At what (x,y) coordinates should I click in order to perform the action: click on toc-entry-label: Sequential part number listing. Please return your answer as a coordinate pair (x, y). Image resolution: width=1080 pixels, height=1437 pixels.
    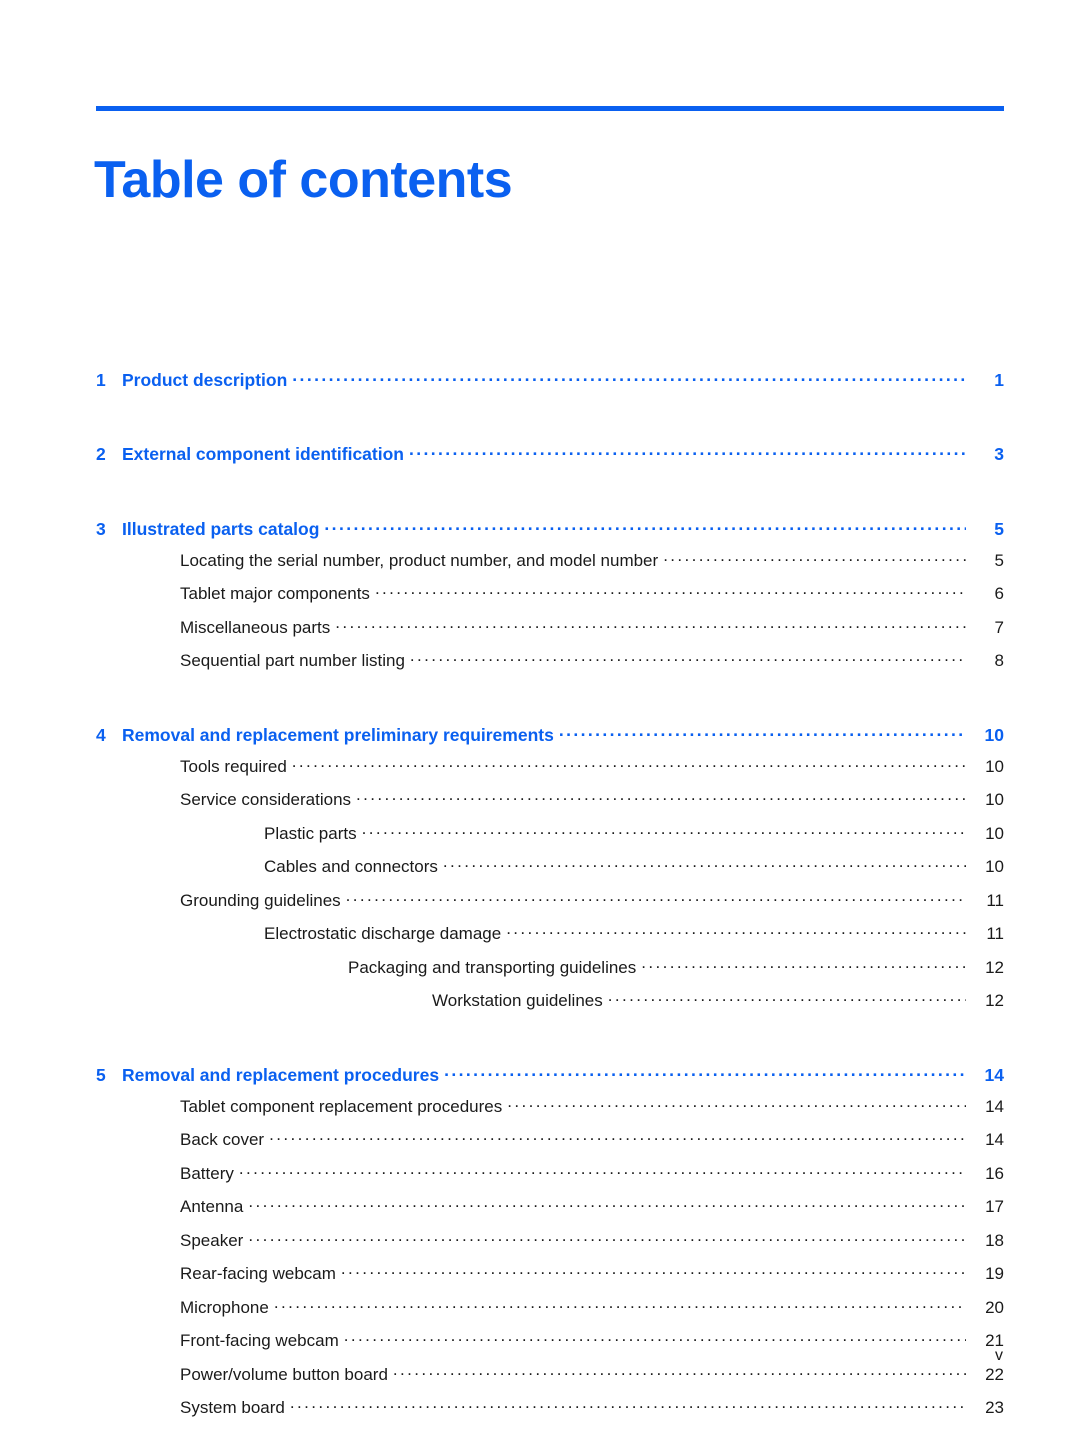
    Looking at the image, I should click on (292, 660).